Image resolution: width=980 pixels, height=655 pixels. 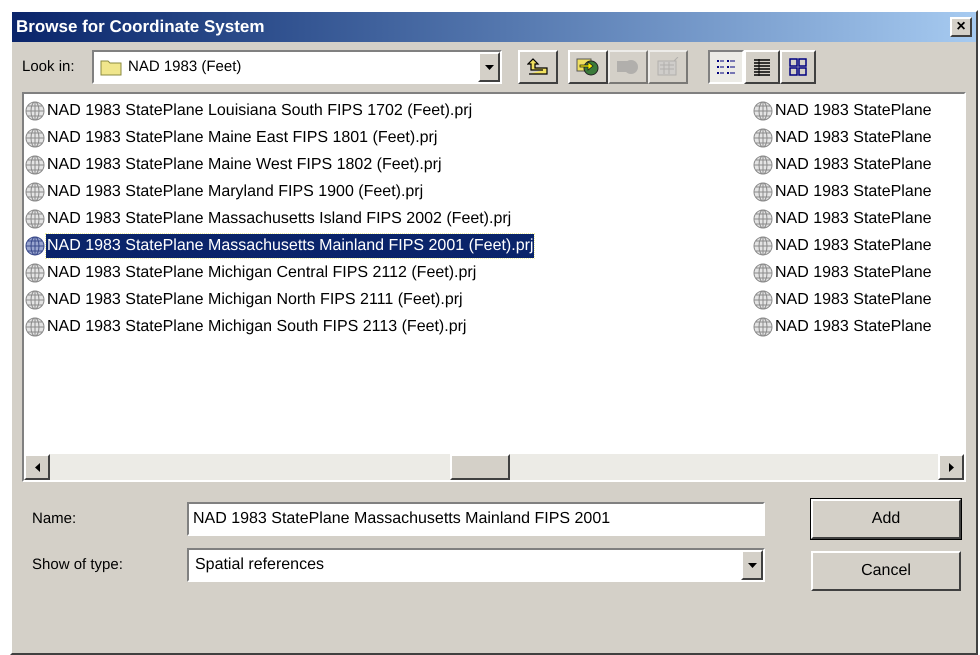 What do you see at coordinates (798, 67) in the screenshot?
I see `thumbnails-view-icon` at bounding box center [798, 67].